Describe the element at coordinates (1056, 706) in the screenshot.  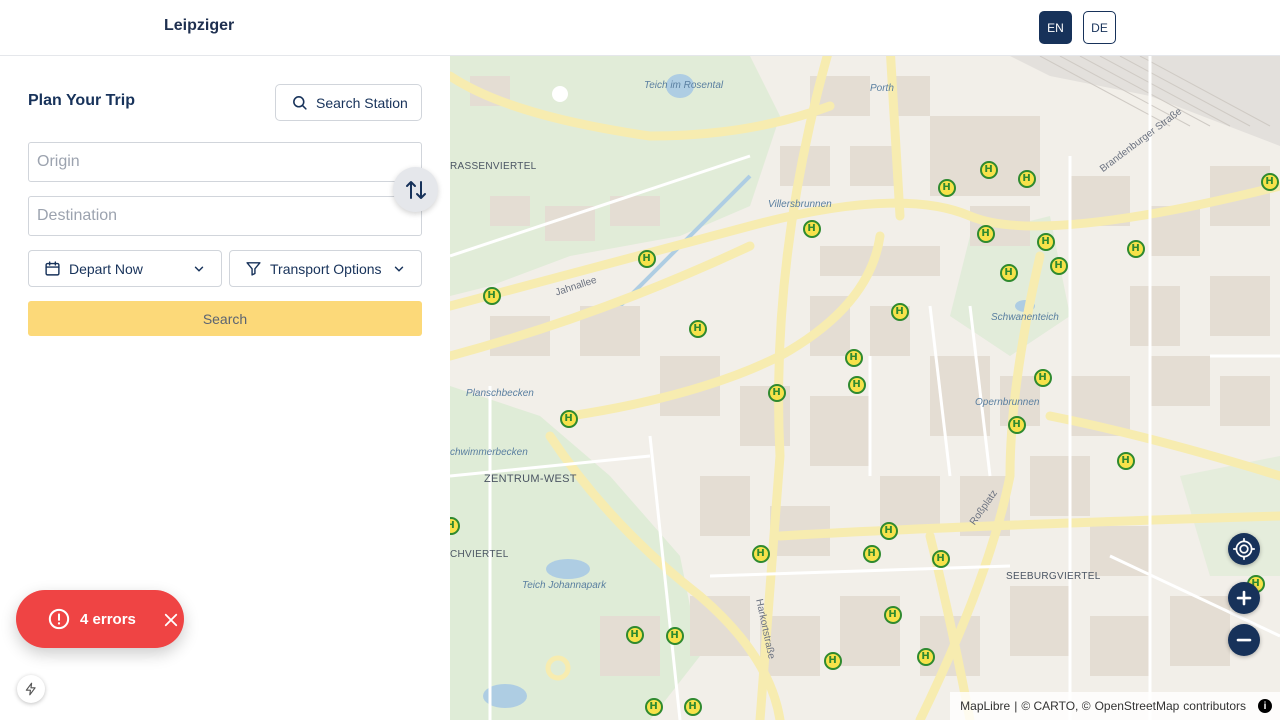
I see `attribution-carto: © CARTO, ©` at that location.